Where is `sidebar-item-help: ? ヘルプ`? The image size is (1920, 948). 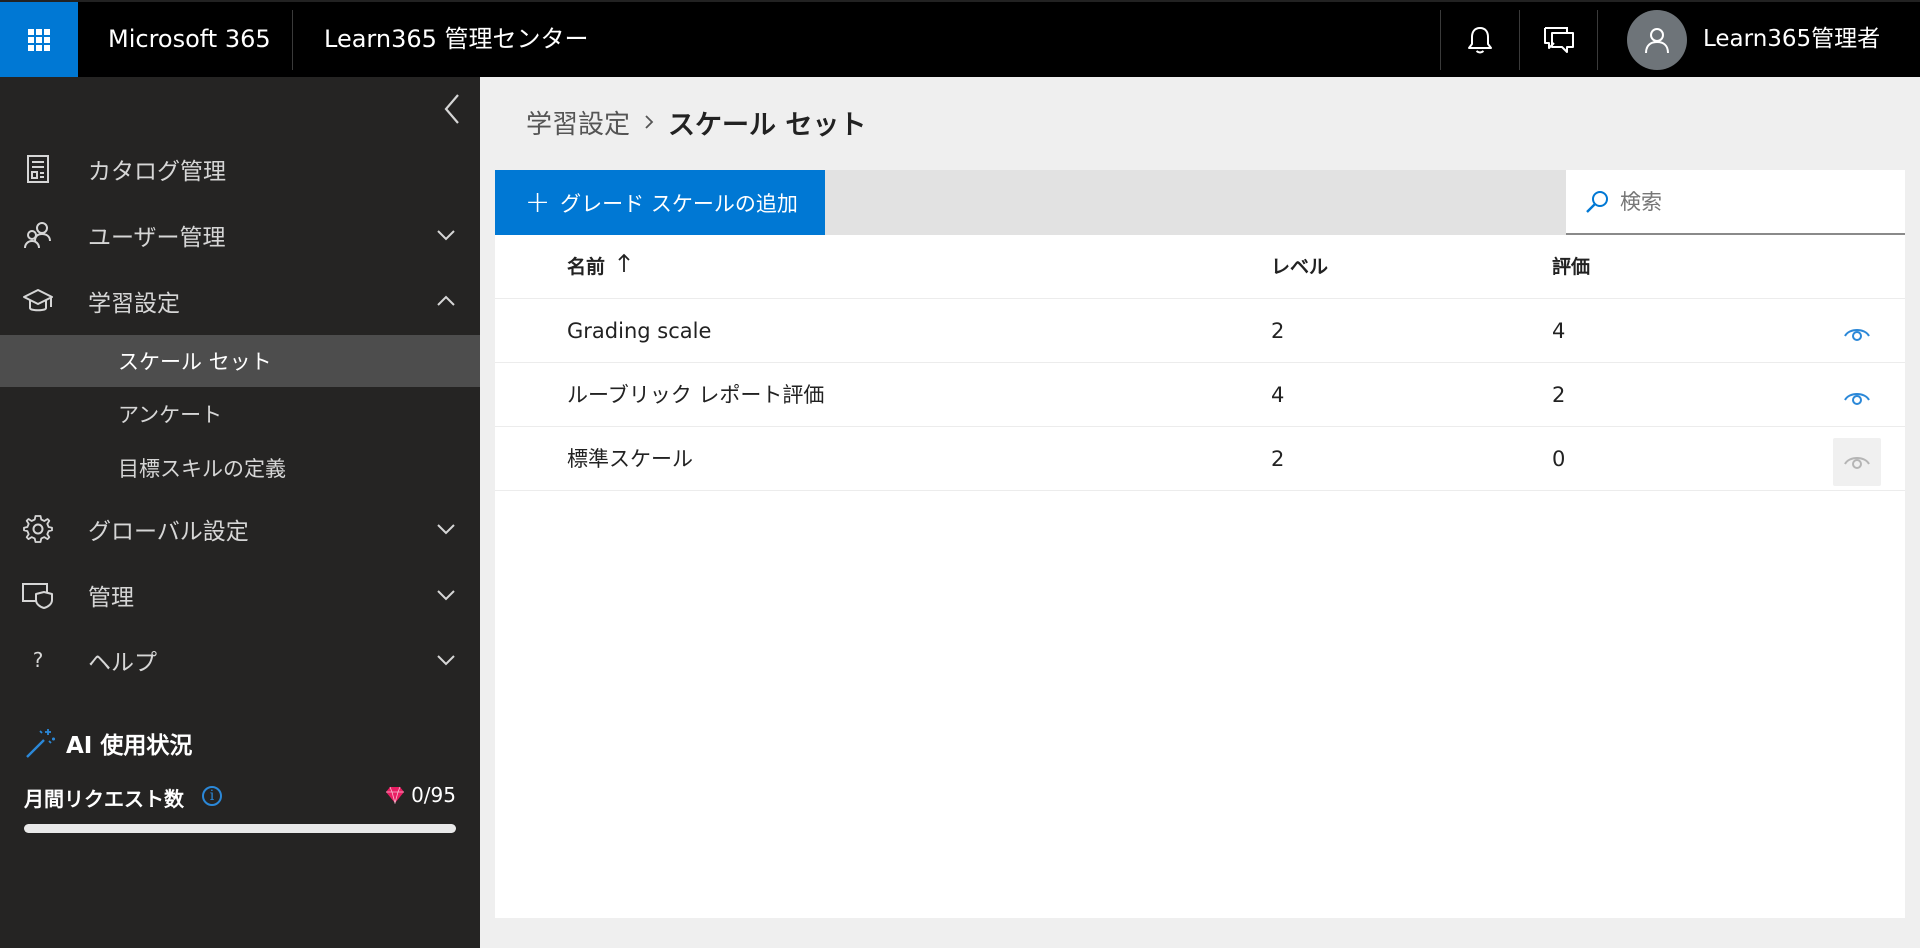
sidebar-item-help: ? ヘルプ is located at coordinates (240, 660).